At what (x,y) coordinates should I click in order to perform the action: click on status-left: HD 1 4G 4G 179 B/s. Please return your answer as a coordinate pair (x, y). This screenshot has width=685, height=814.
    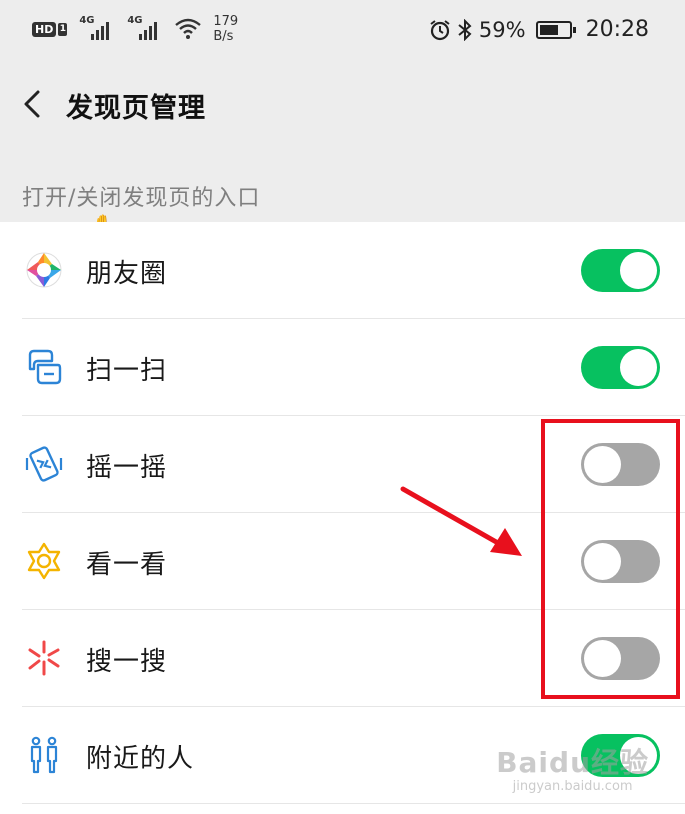
    Looking at the image, I should click on (135, 29).